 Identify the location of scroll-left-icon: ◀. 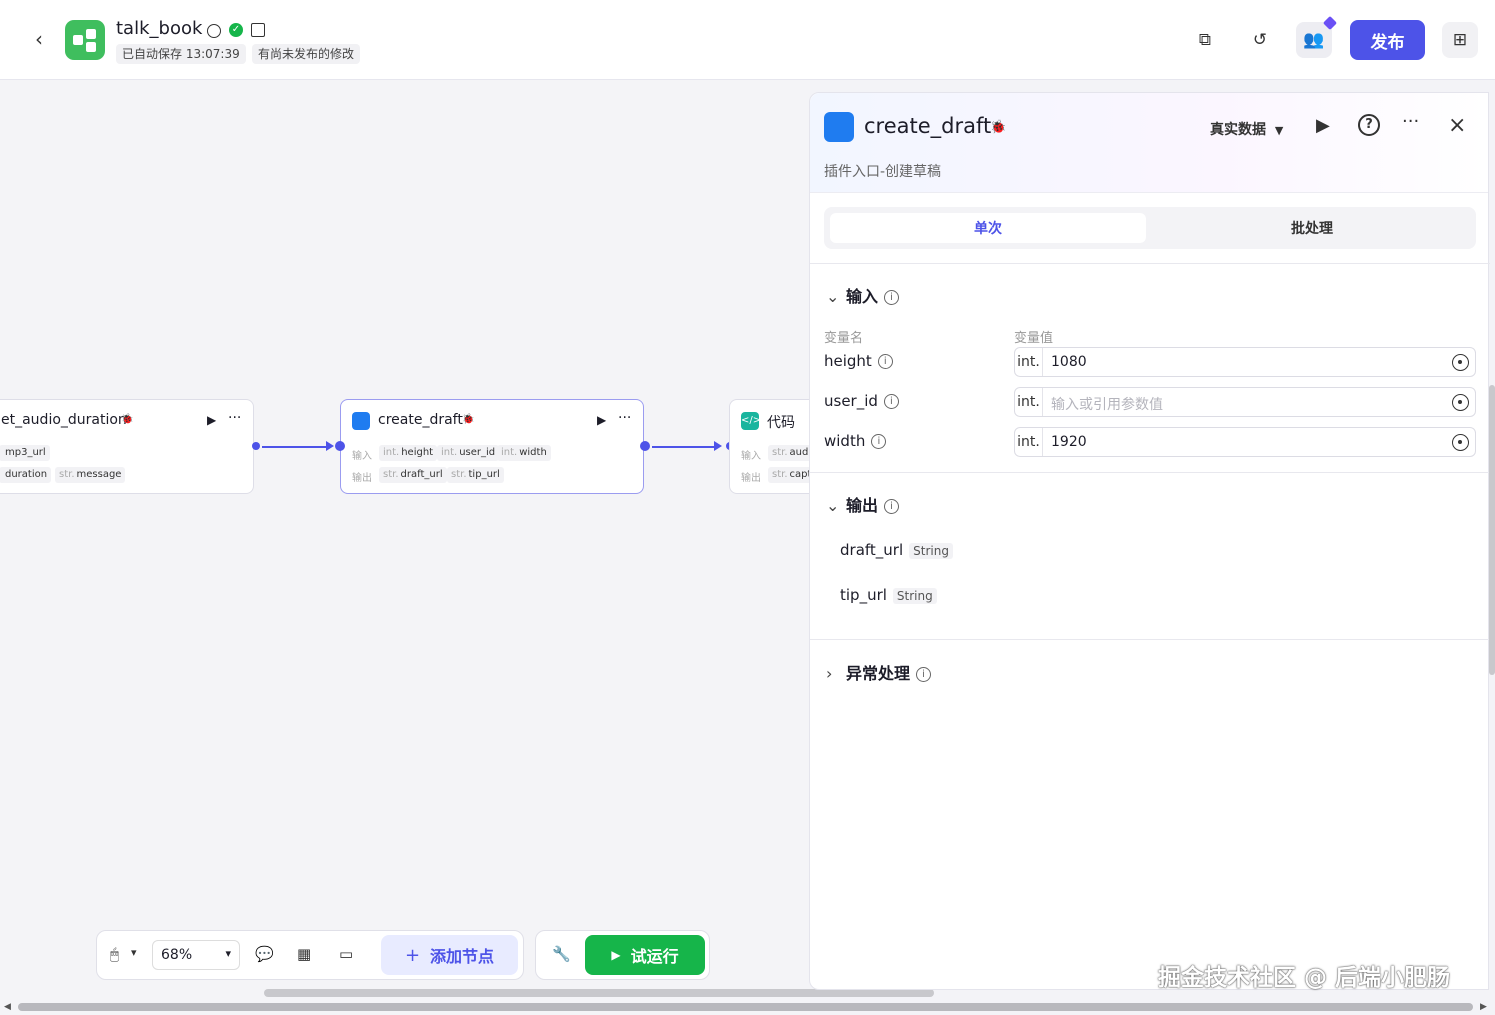
(7, 1007).